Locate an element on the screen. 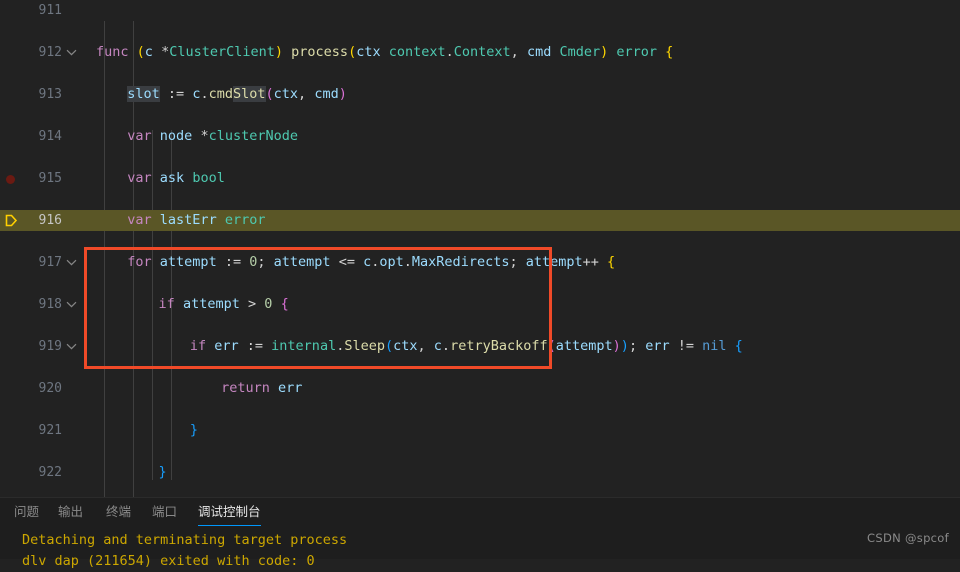 The image size is (960, 572). line-number: 915 is located at coordinates (50, 178).